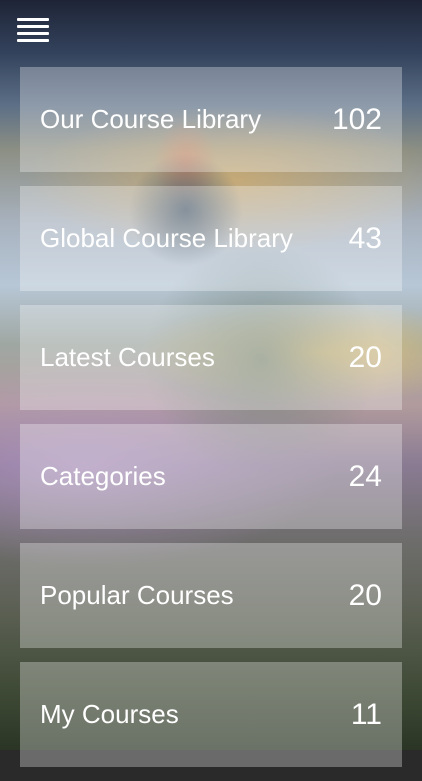  What do you see at coordinates (103, 476) in the screenshot?
I see `menu-item-label: Categories` at bounding box center [103, 476].